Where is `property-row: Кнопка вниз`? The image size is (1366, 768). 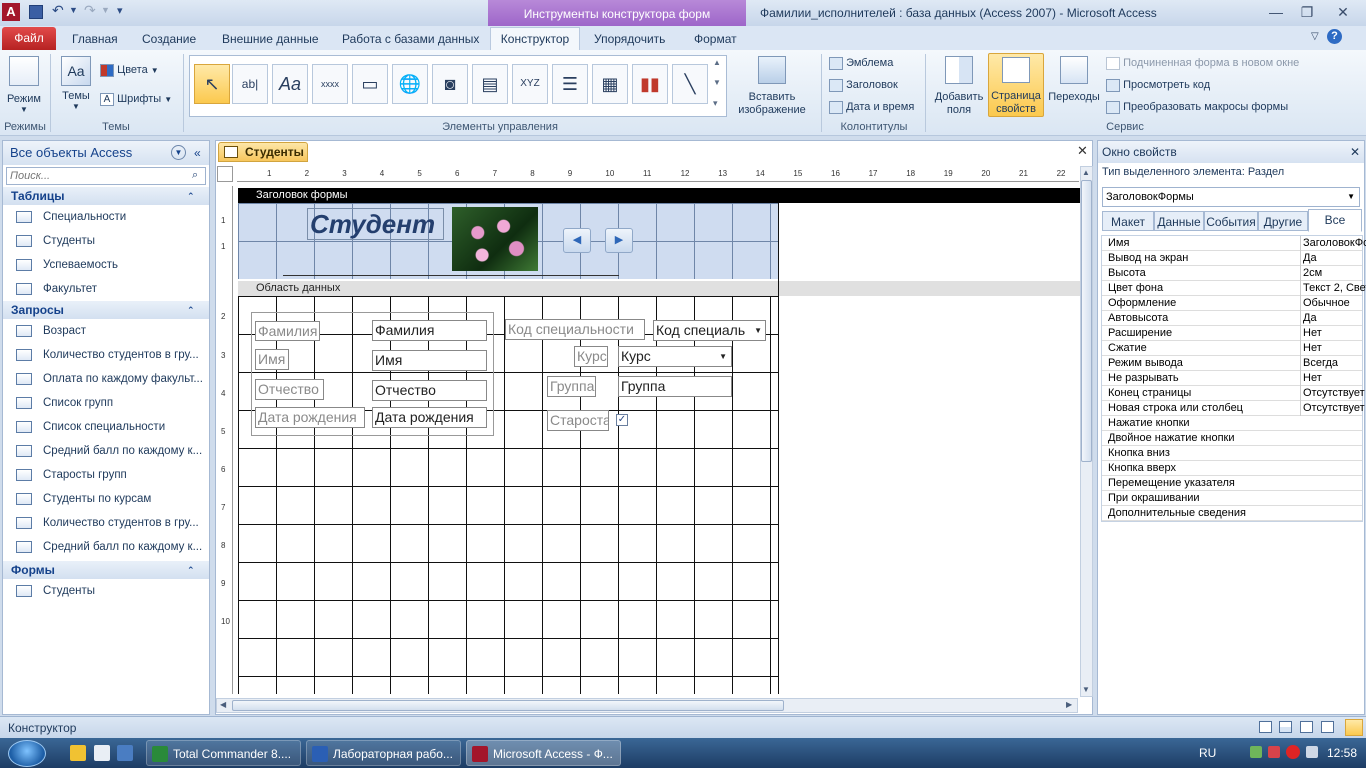
property-row: Кнопка вниз is located at coordinates (1232, 453).